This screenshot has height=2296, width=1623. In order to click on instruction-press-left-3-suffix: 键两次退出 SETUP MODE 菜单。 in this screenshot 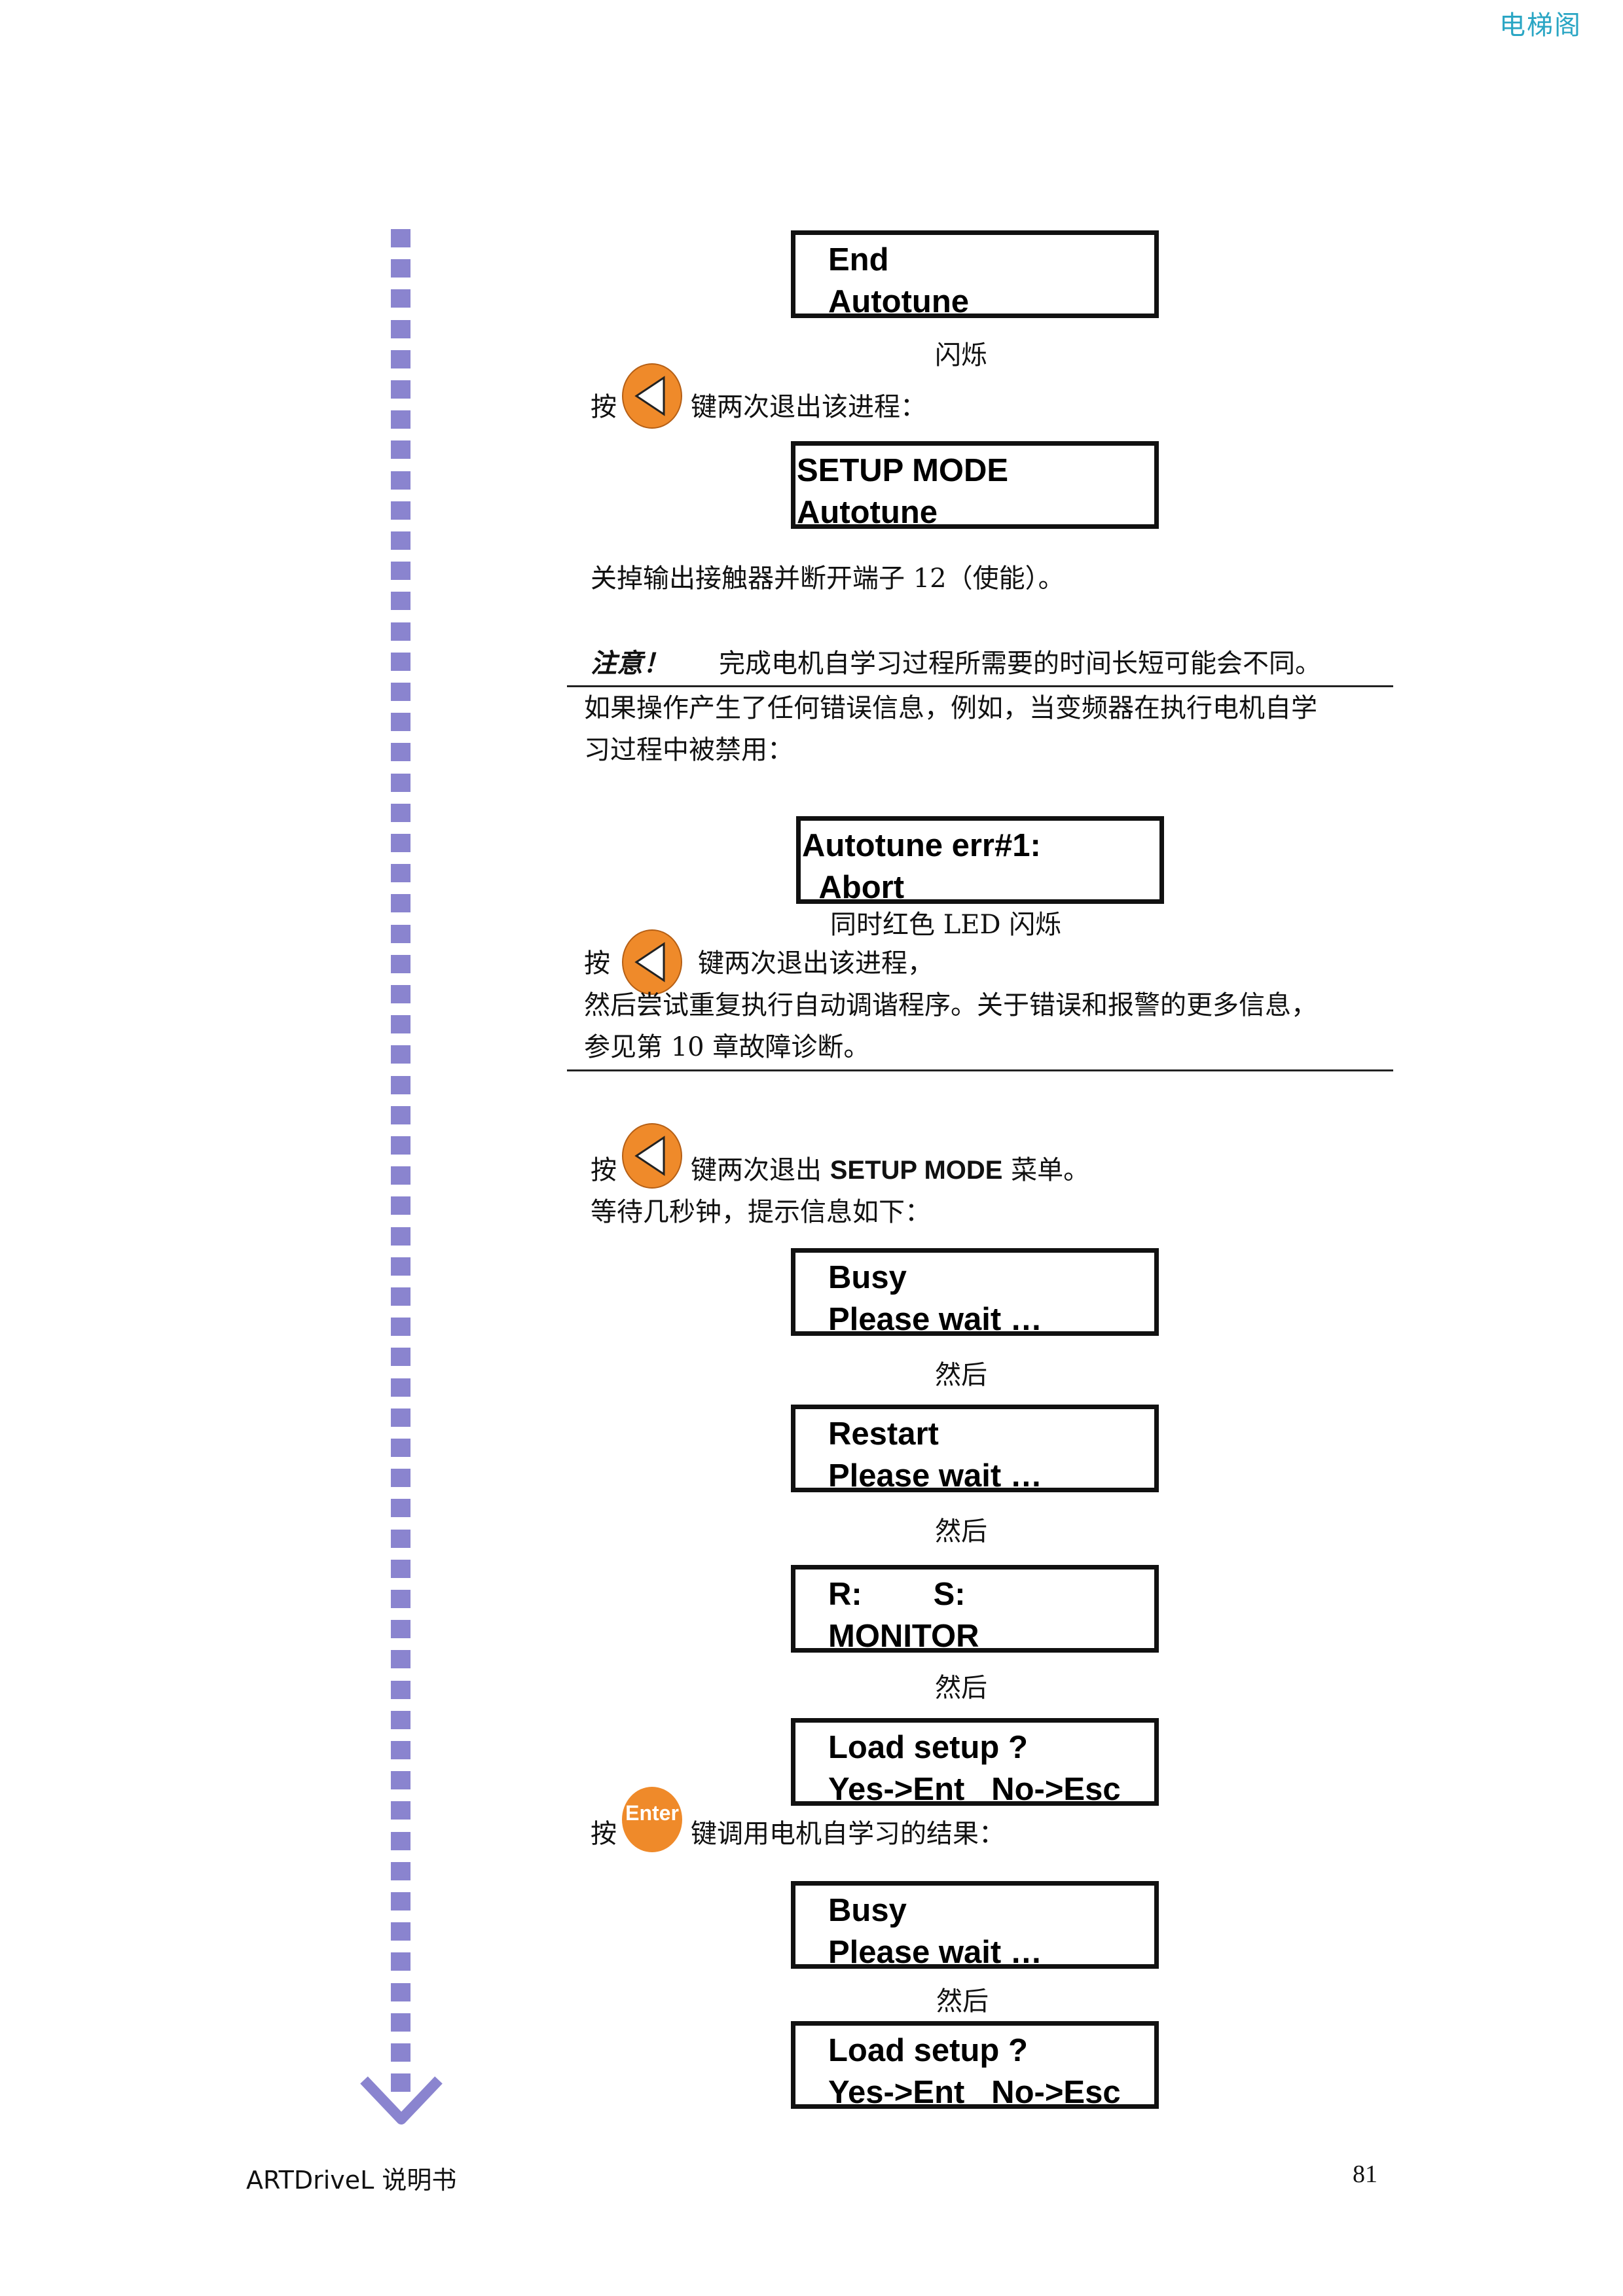, I will do `click(890, 1170)`.